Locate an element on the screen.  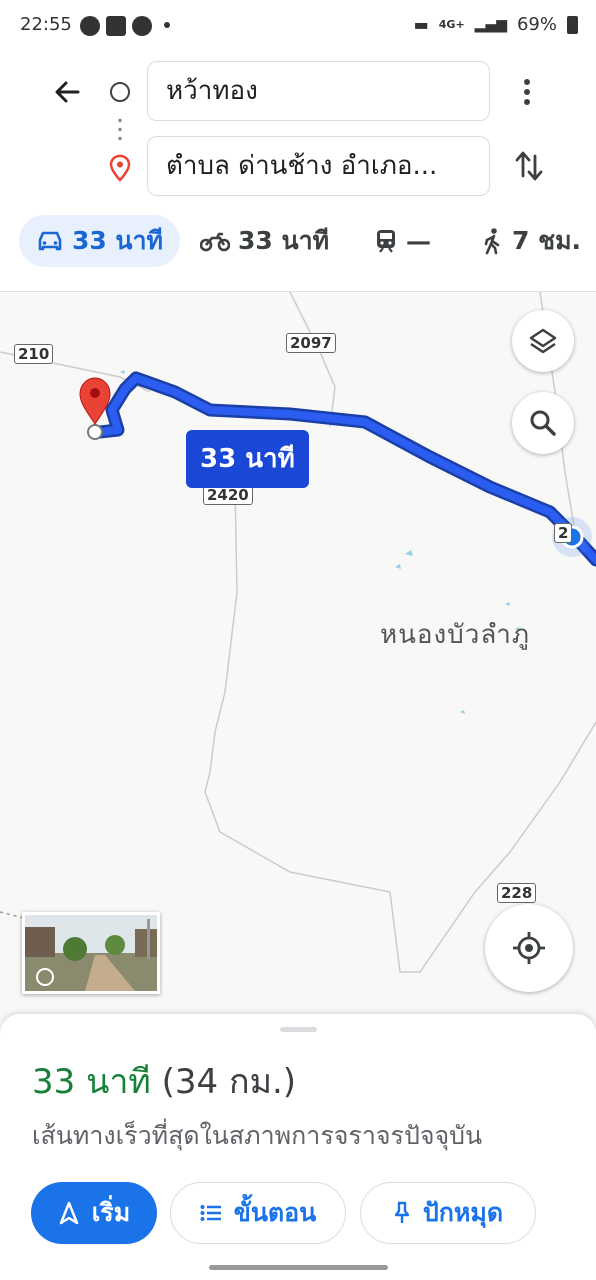
layers-icon is located at coordinates (543, 341).